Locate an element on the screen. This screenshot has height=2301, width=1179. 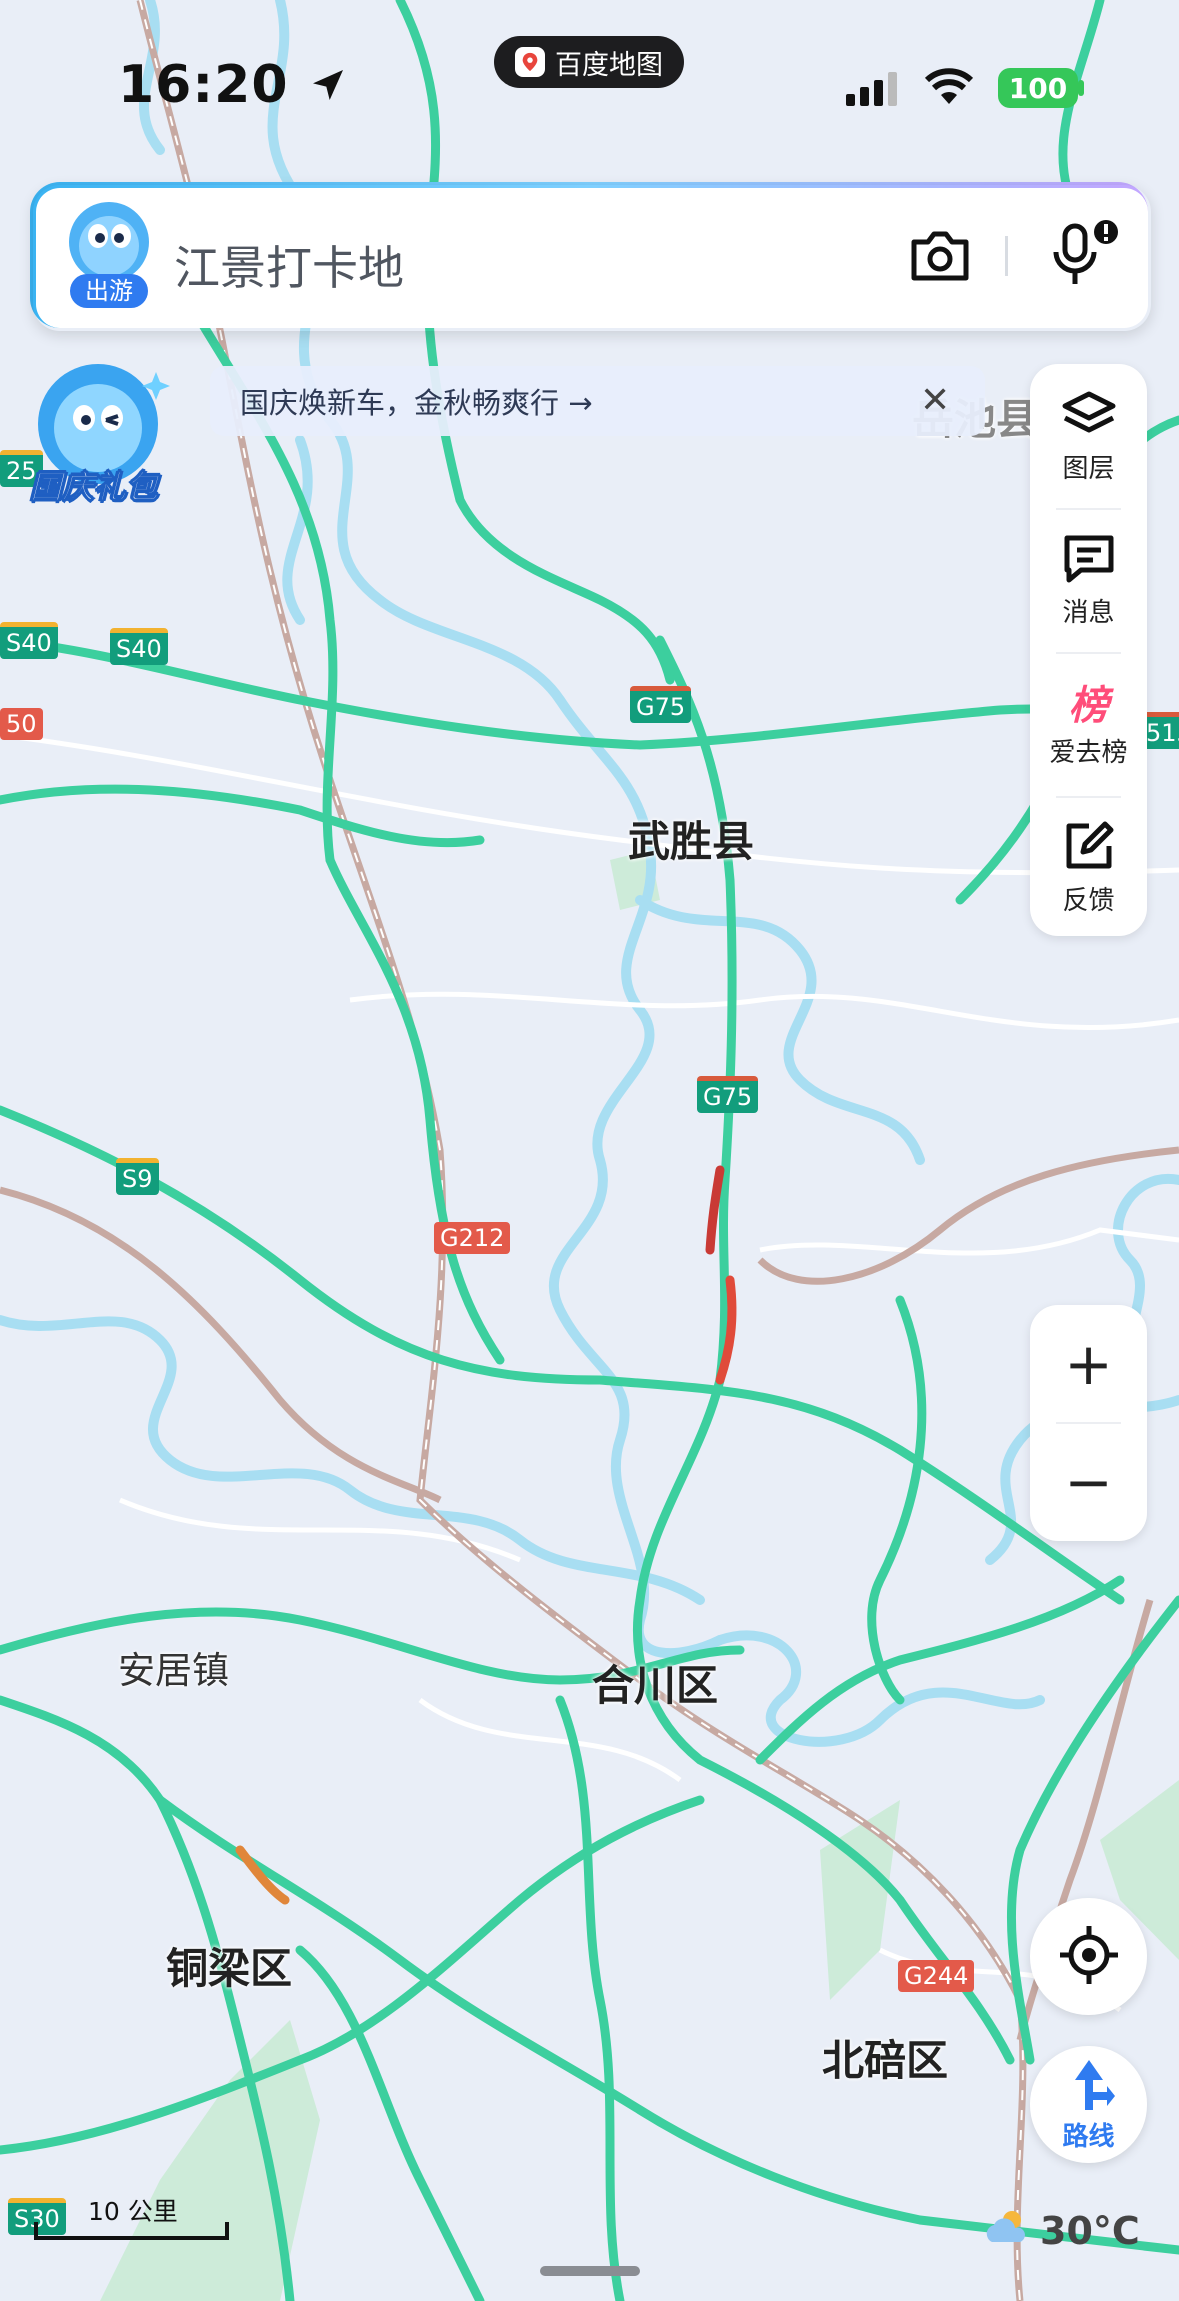
messages-label: 消息 is located at coordinates (1088, 613).